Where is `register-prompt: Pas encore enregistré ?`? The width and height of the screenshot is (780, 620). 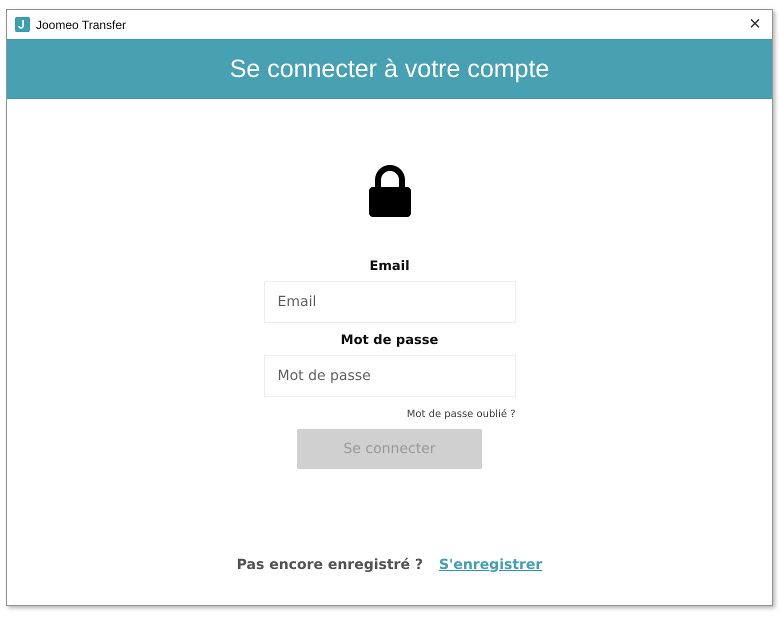 register-prompt: Pas encore enregistré ? is located at coordinates (329, 565).